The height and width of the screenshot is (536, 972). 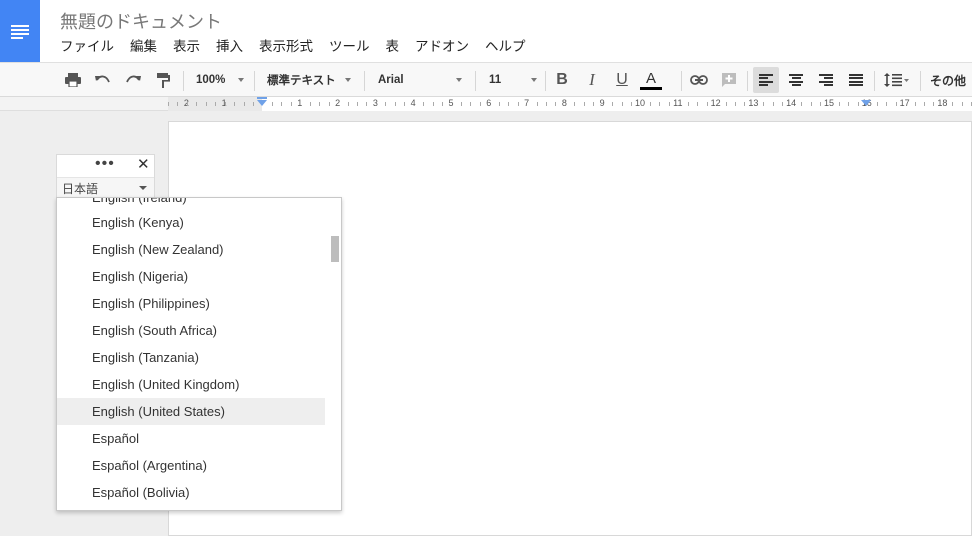 I want to click on ruler-number: 12, so click(x=715, y=103).